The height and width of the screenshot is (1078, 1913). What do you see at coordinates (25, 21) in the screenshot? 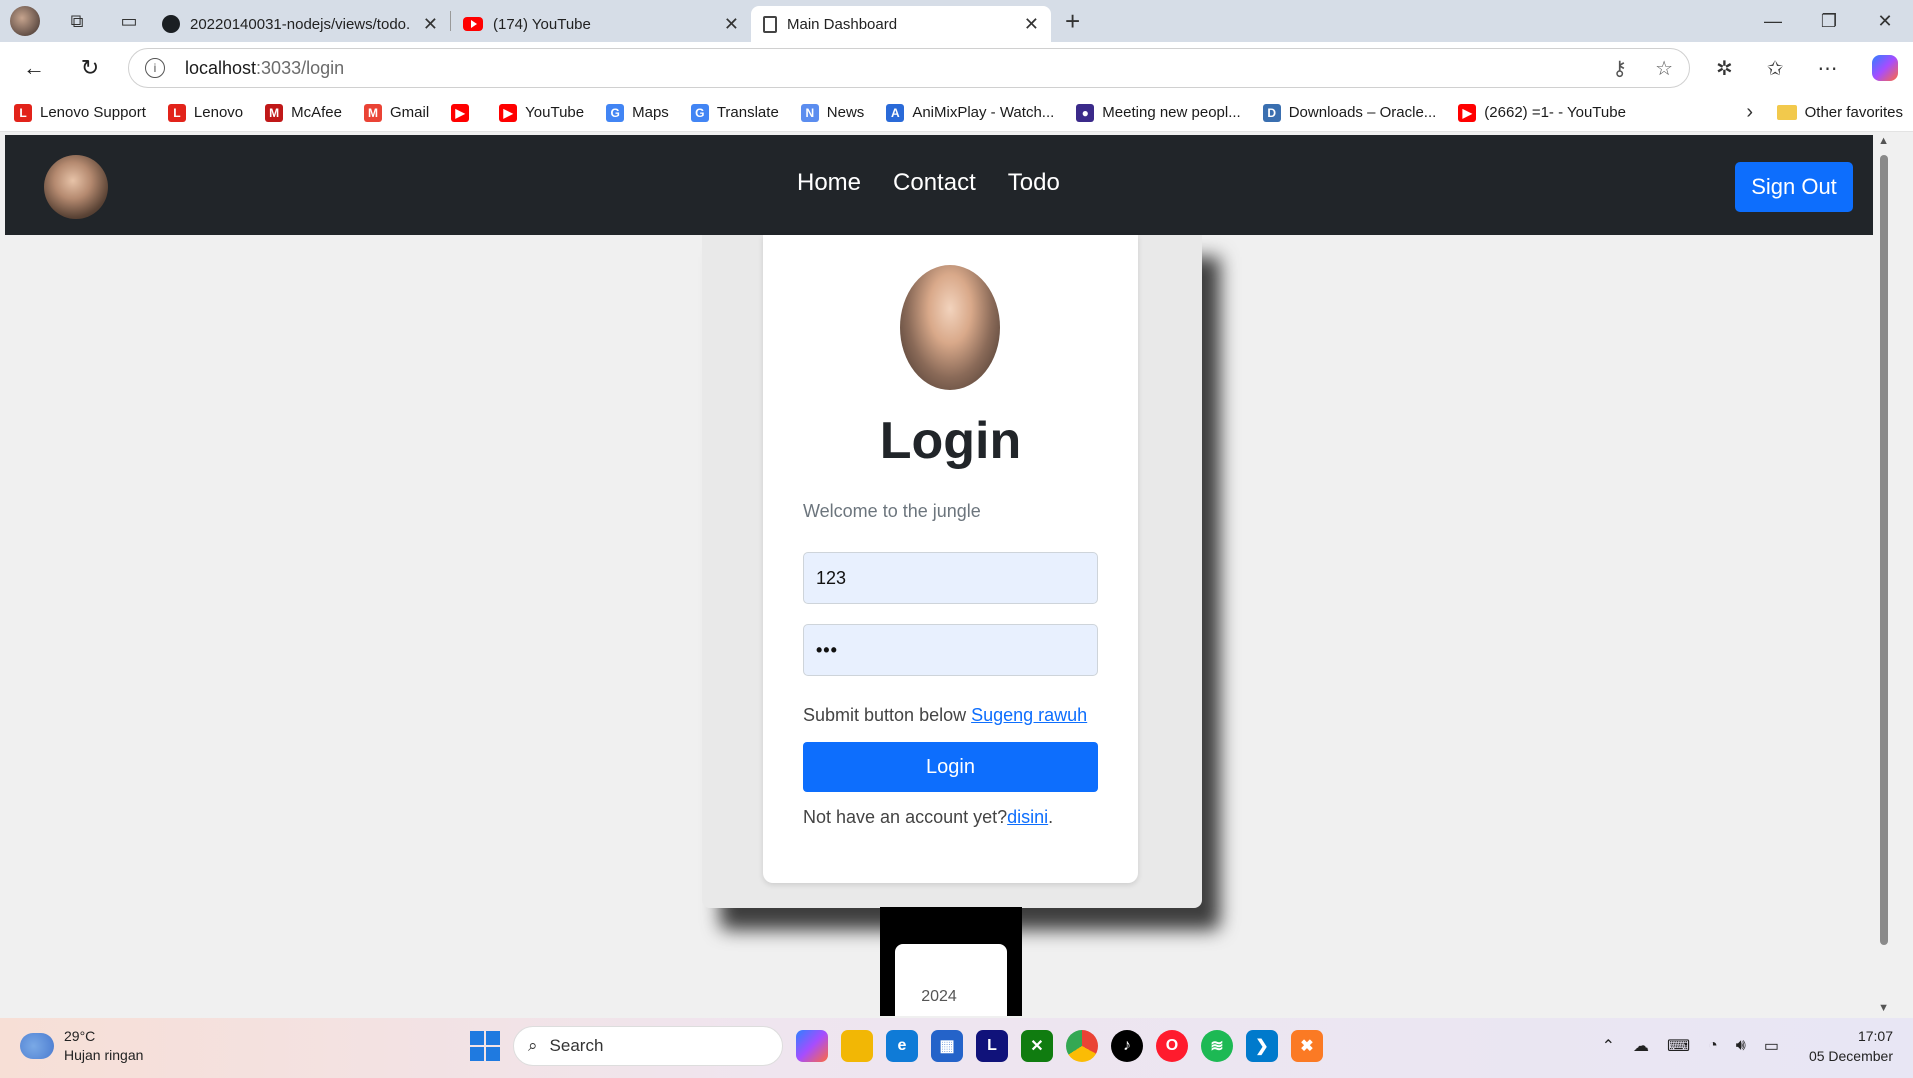
I see `profile-avatar` at bounding box center [25, 21].